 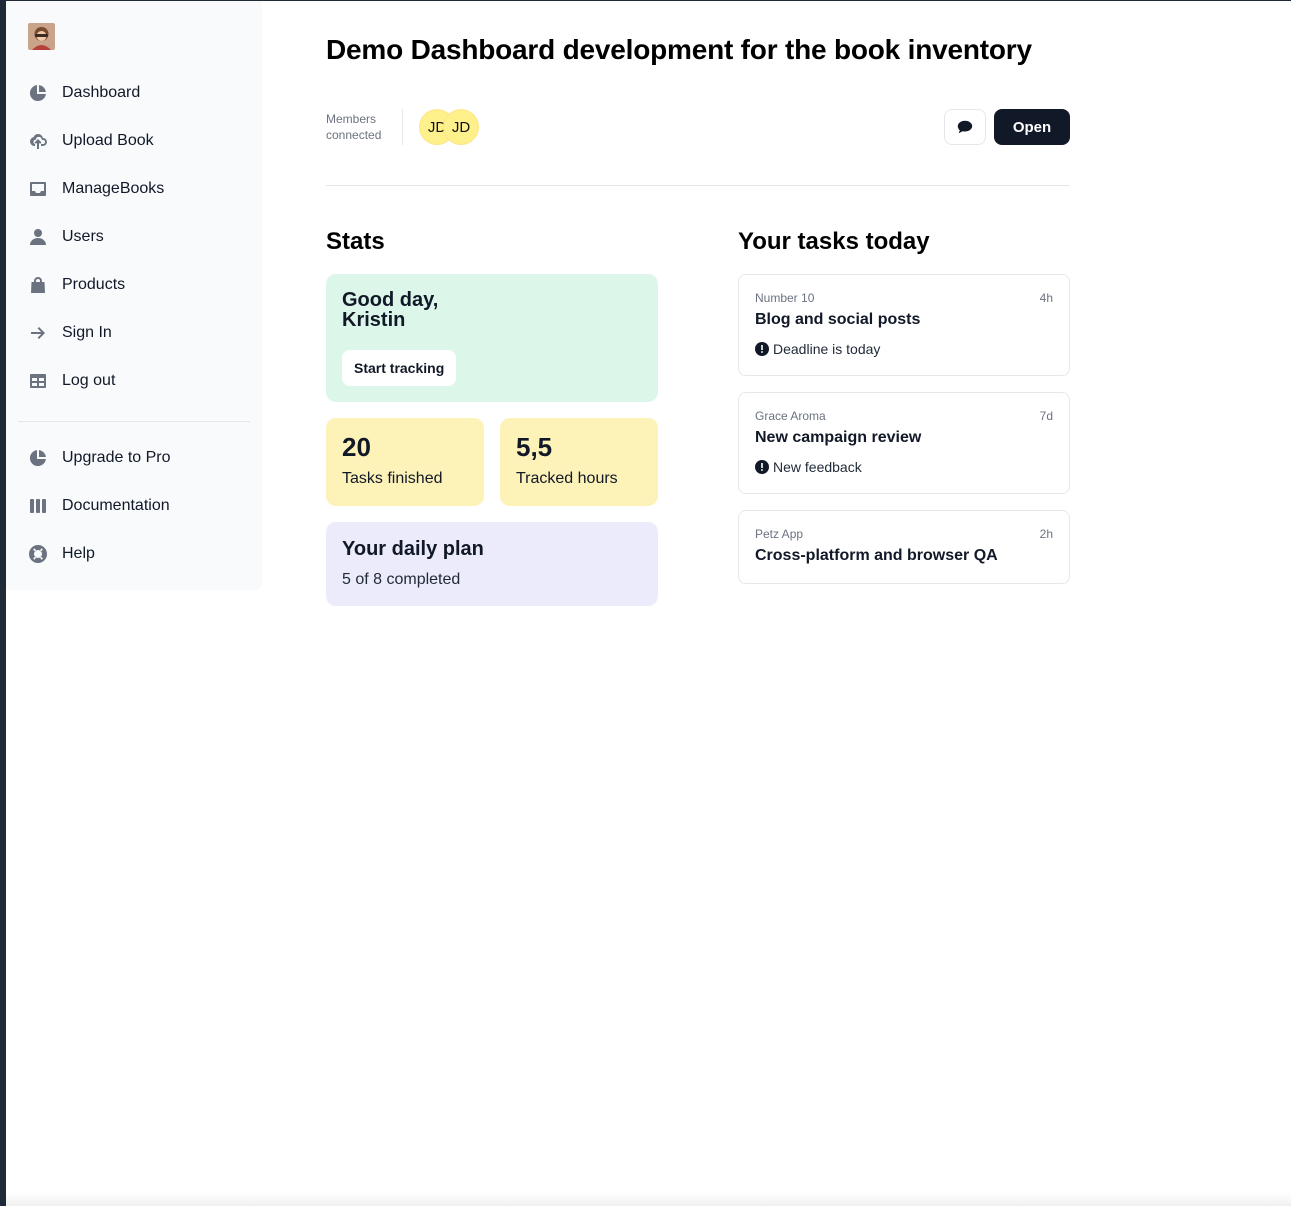 What do you see at coordinates (790, 416) in the screenshot?
I see `task-source: Grace Aroma` at bounding box center [790, 416].